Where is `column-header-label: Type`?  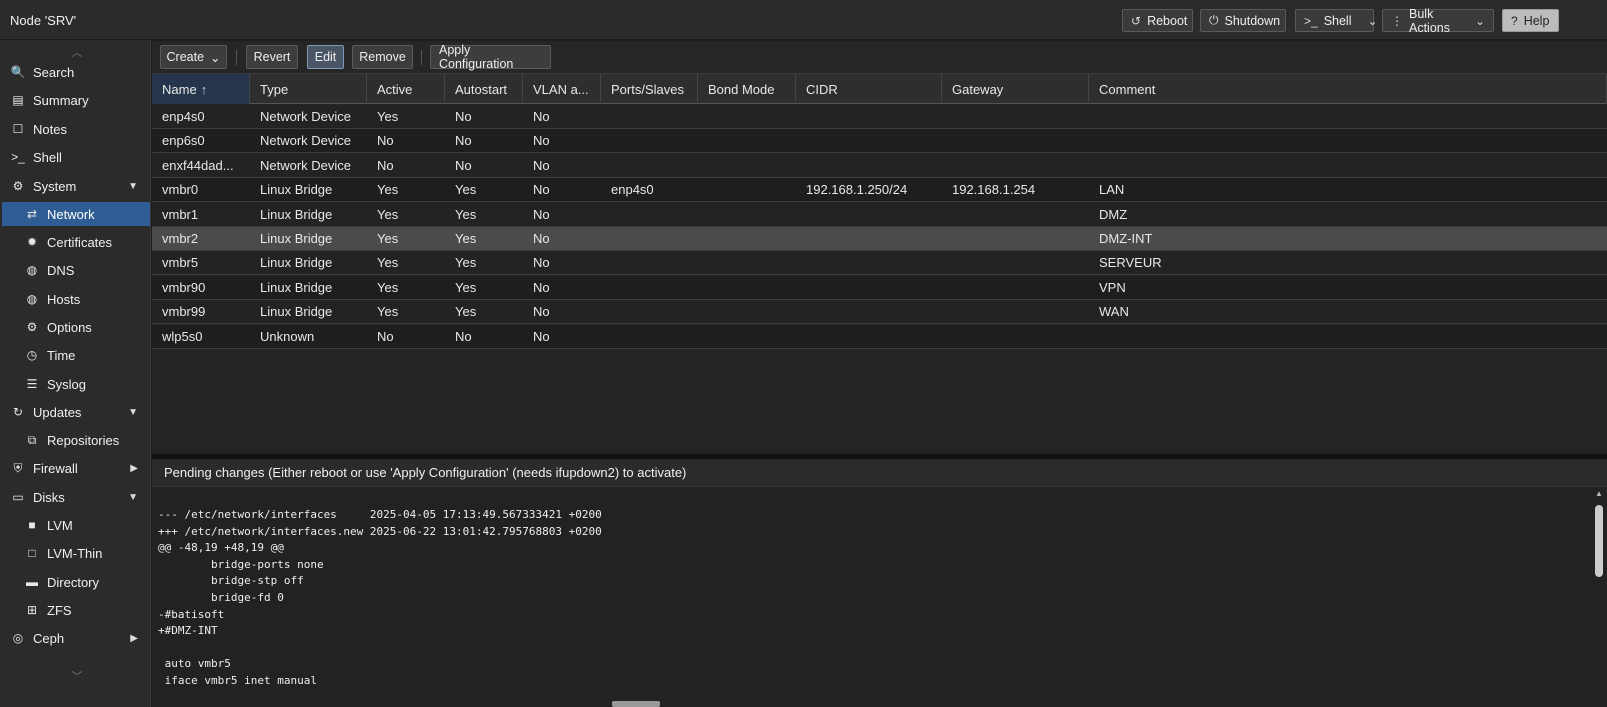
column-header-label: Type is located at coordinates (274, 89).